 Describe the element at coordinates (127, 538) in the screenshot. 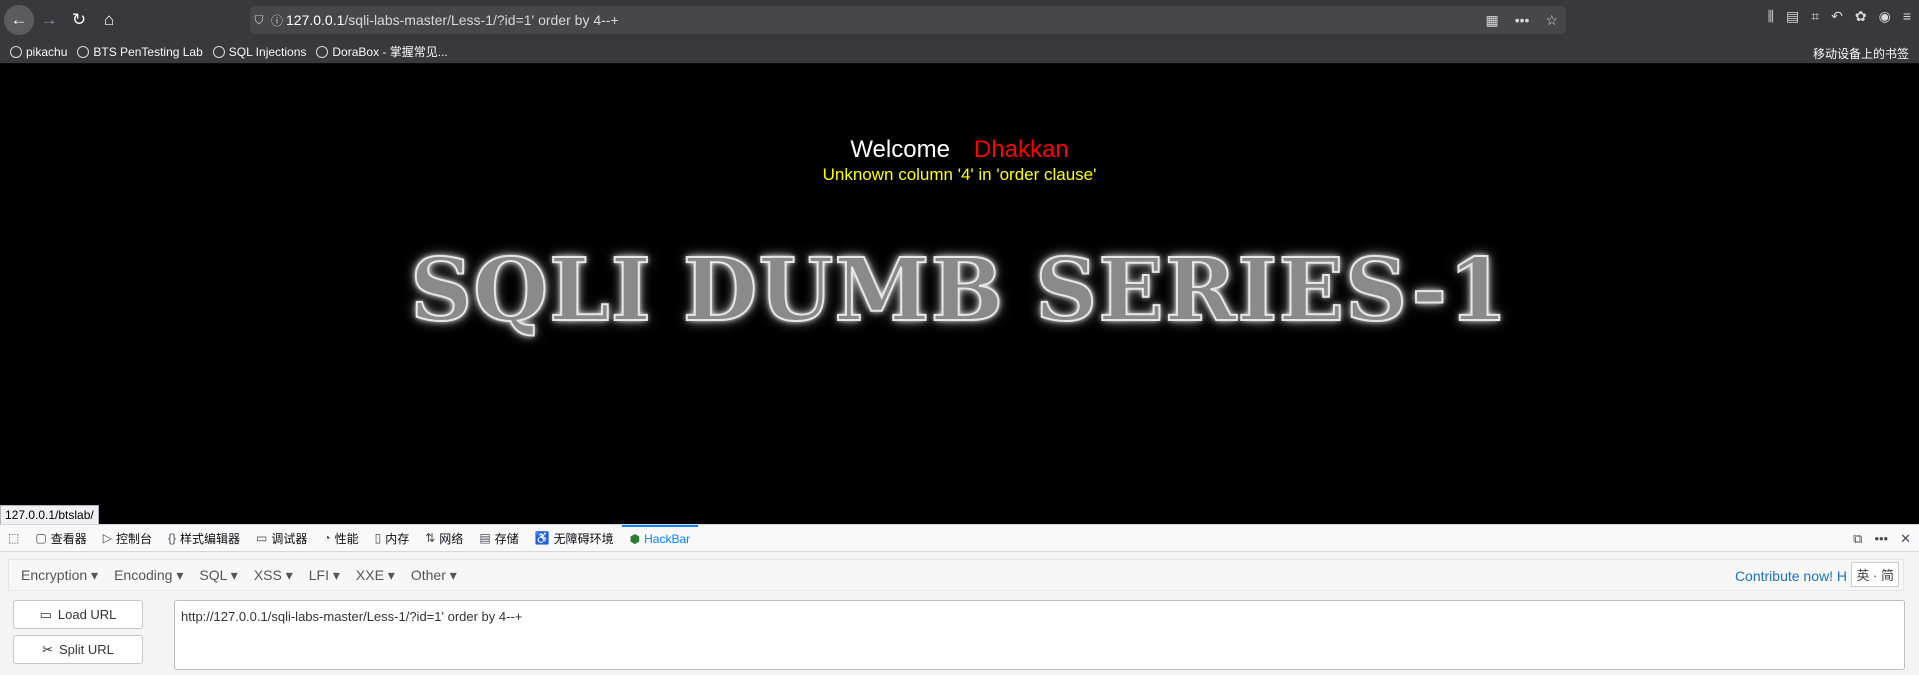

I see `tab-console: ▷ 控制台` at that location.